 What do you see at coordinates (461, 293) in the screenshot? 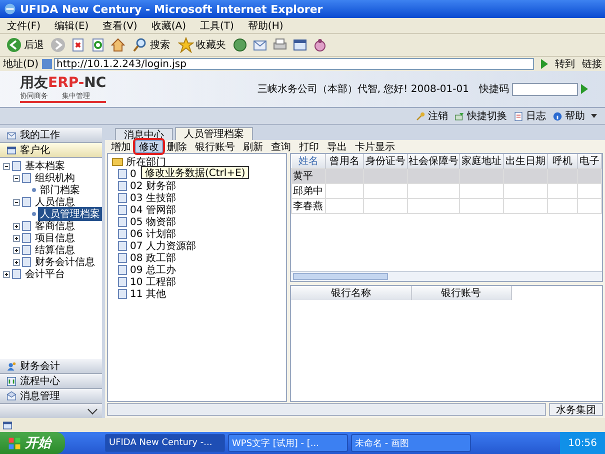
I see `column-header: 银行账号` at bounding box center [461, 293].